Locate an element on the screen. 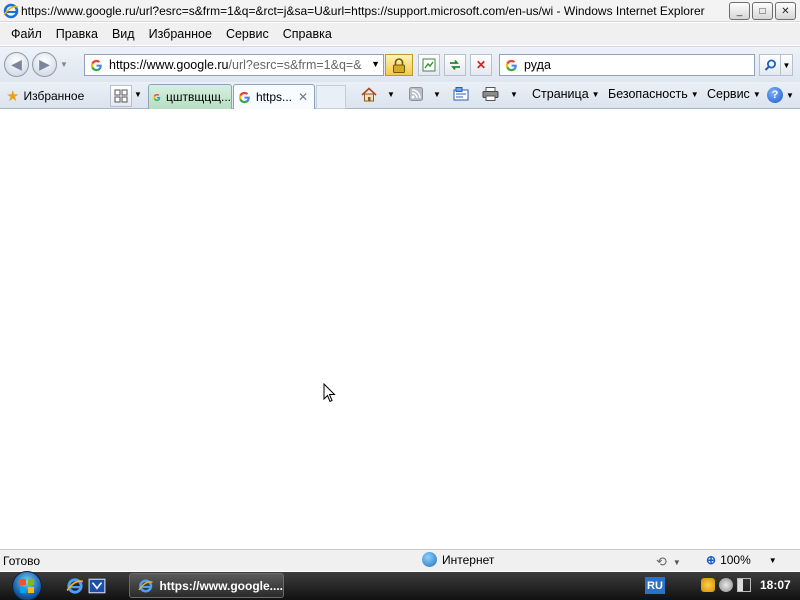 The width and height of the screenshot is (800, 600). lock-icon is located at coordinates (399, 65).